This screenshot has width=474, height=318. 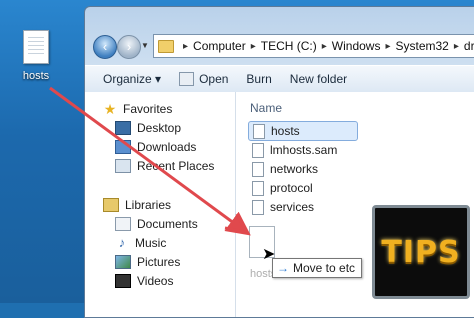 I want to click on tips-badge-text: TIPS, so click(x=421, y=252).